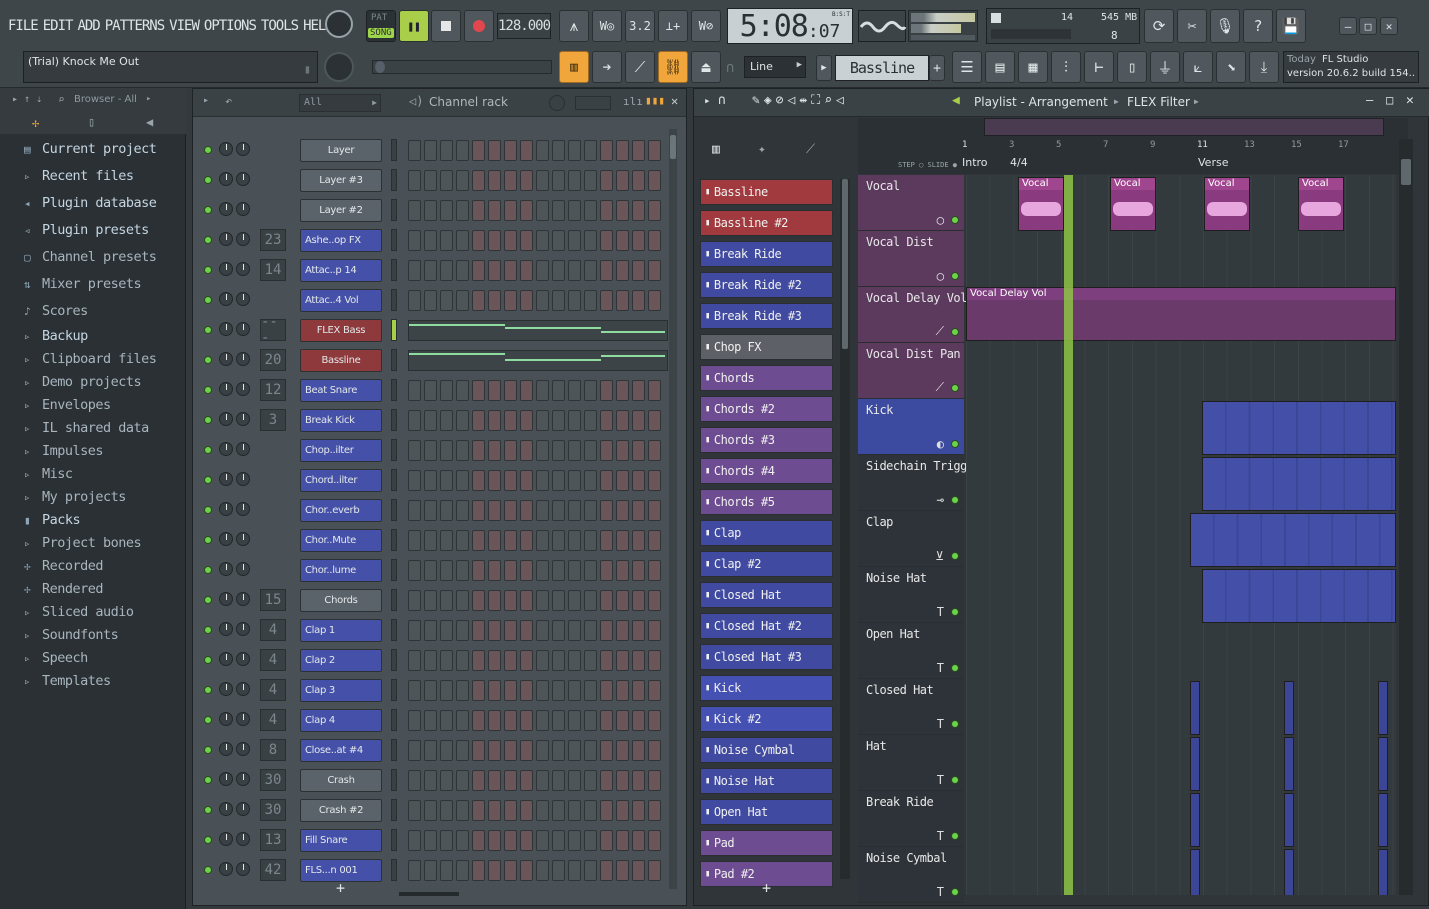 Image resolution: width=1429 pixels, height=909 pixels. I want to click on automation-icon: ⟋, so click(810, 149).